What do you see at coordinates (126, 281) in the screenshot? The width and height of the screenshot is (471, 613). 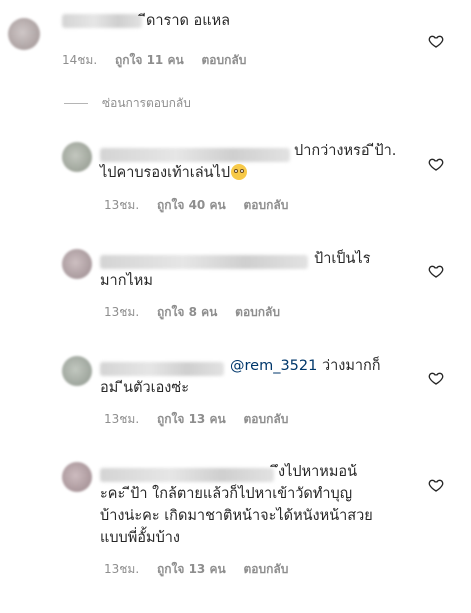 I see `comment-line: มากไหม` at bounding box center [126, 281].